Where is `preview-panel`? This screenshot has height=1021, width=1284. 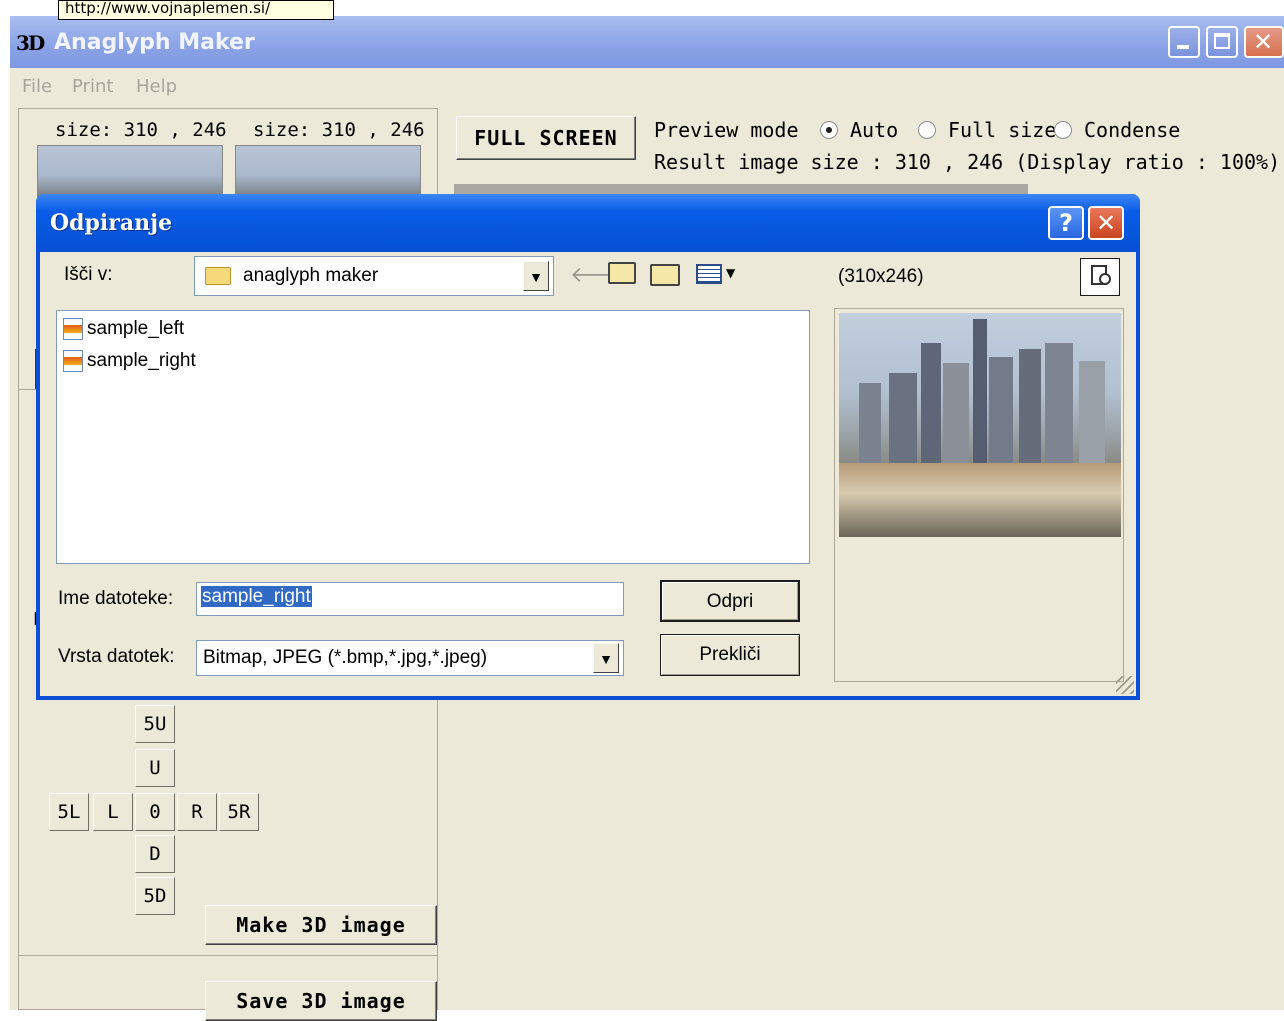
preview-panel is located at coordinates (979, 495).